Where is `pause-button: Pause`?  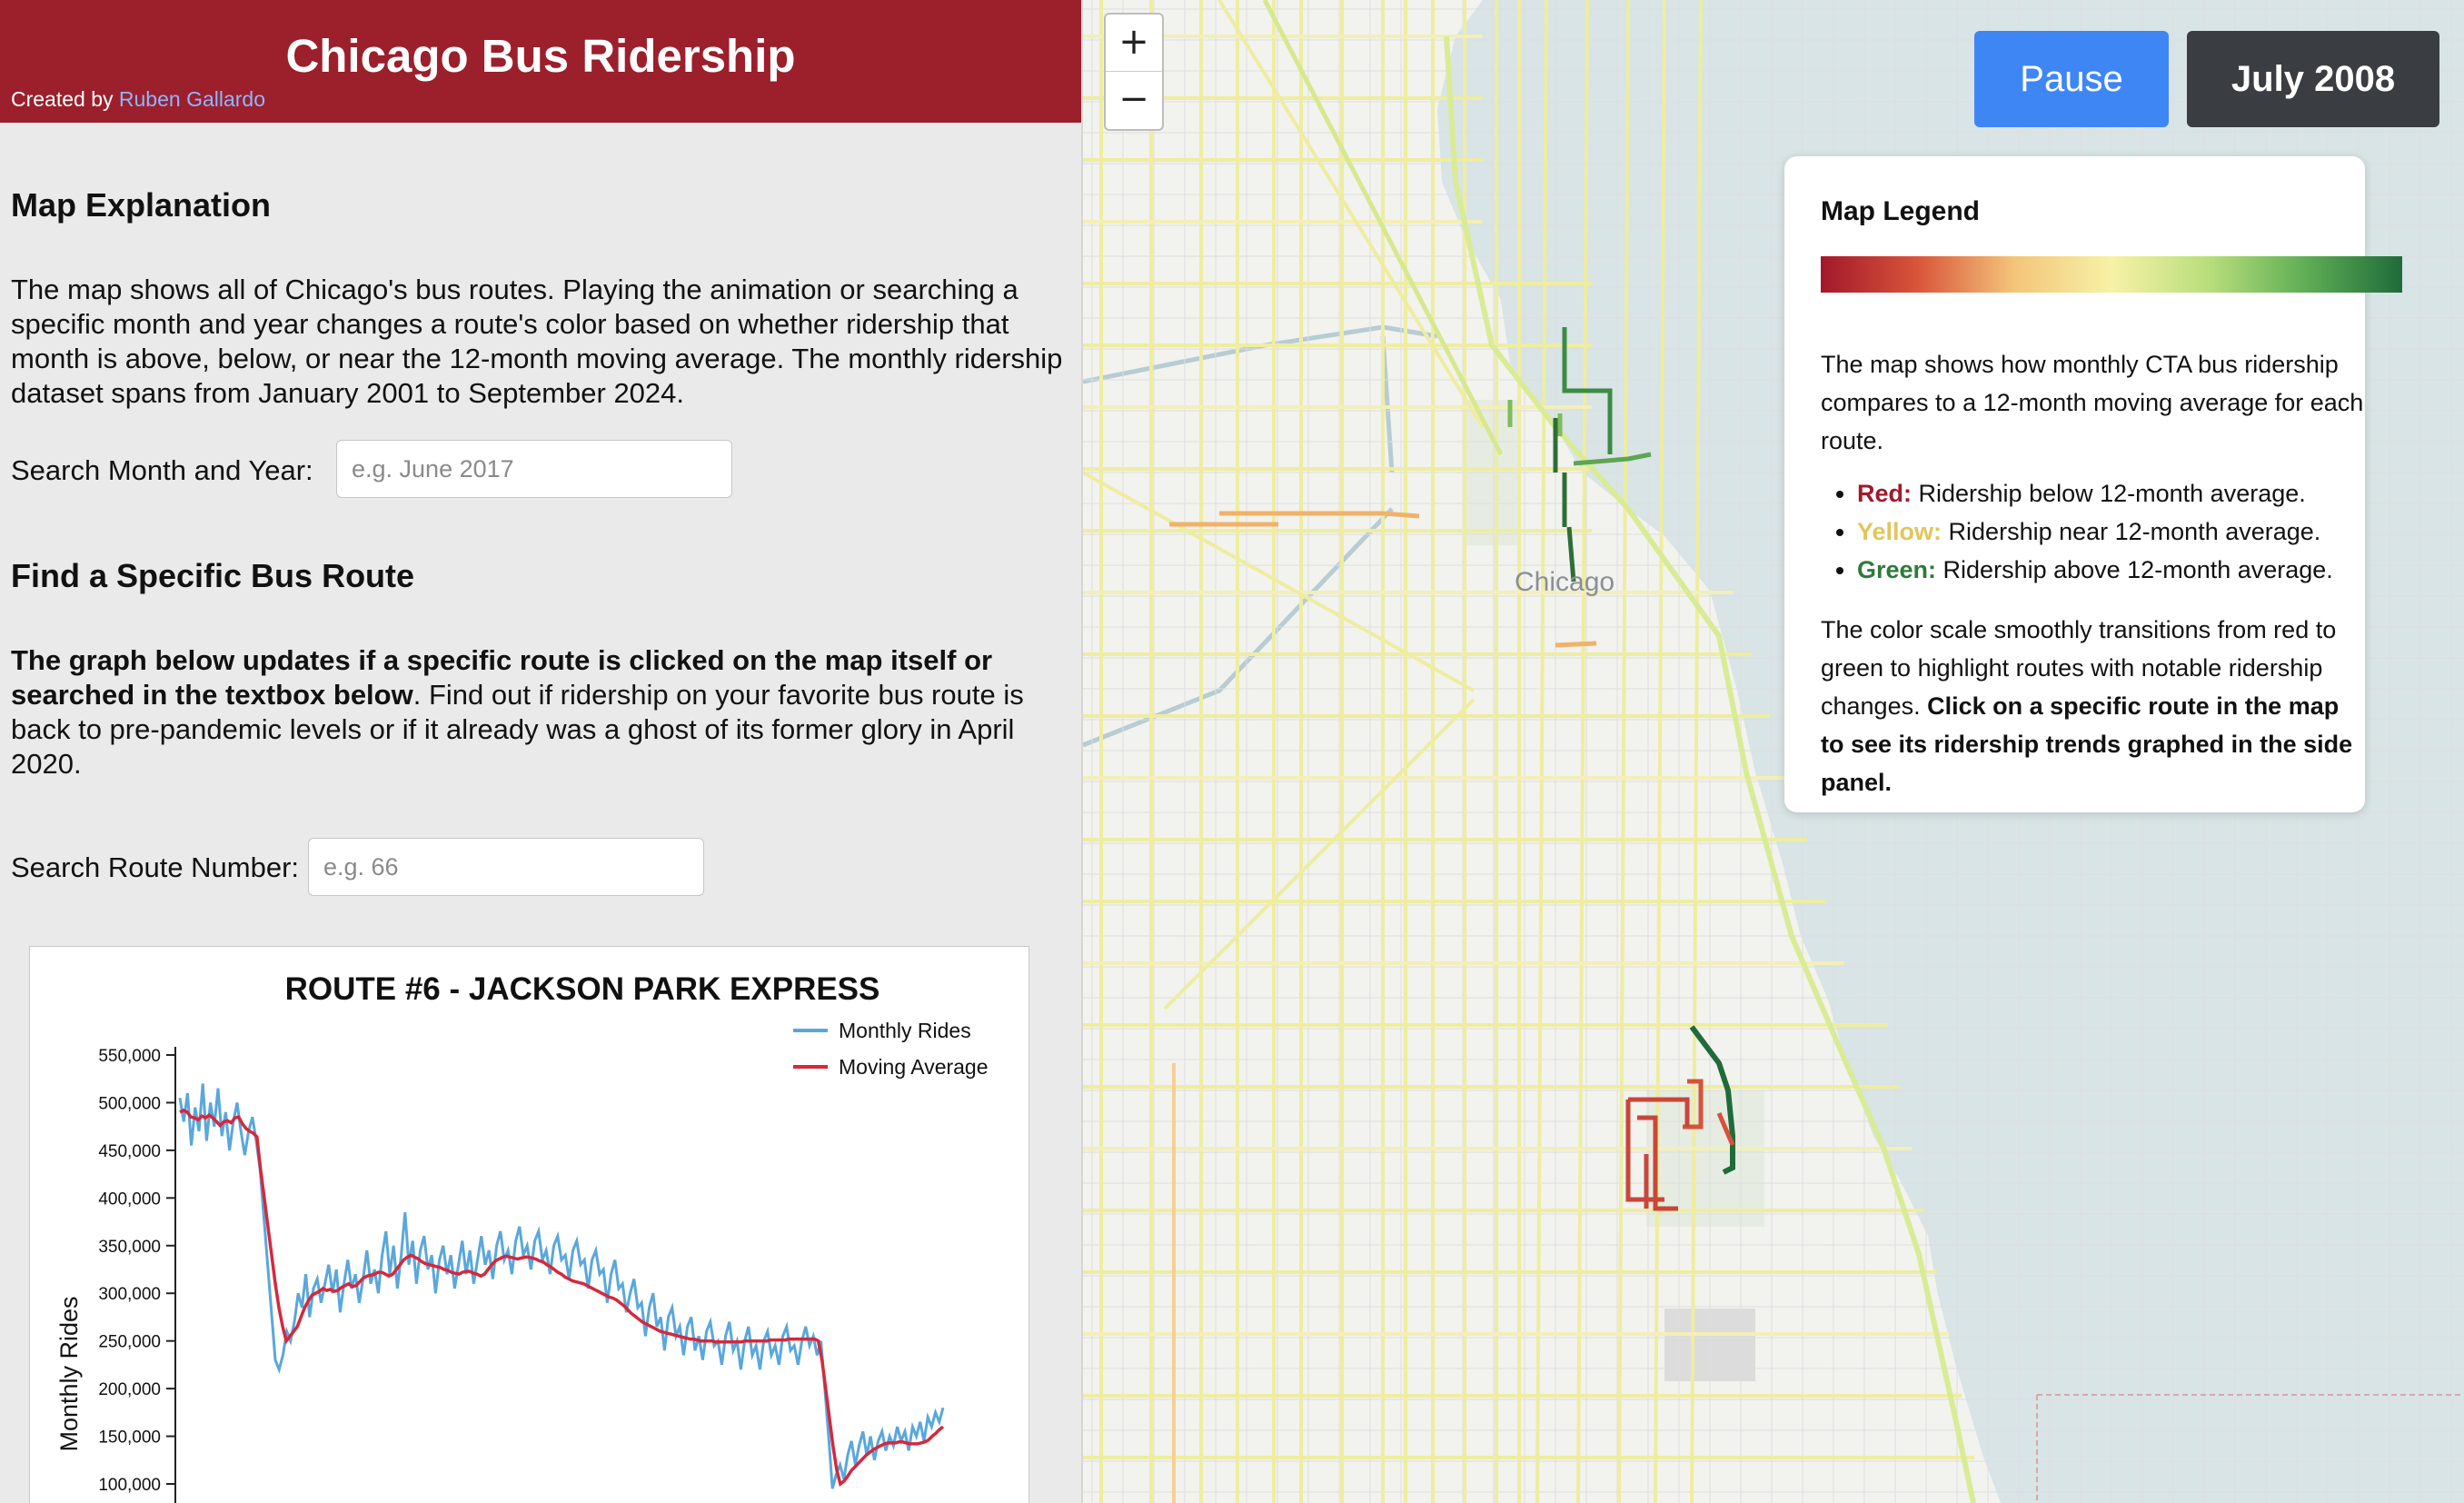 pause-button: Pause is located at coordinates (2071, 79).